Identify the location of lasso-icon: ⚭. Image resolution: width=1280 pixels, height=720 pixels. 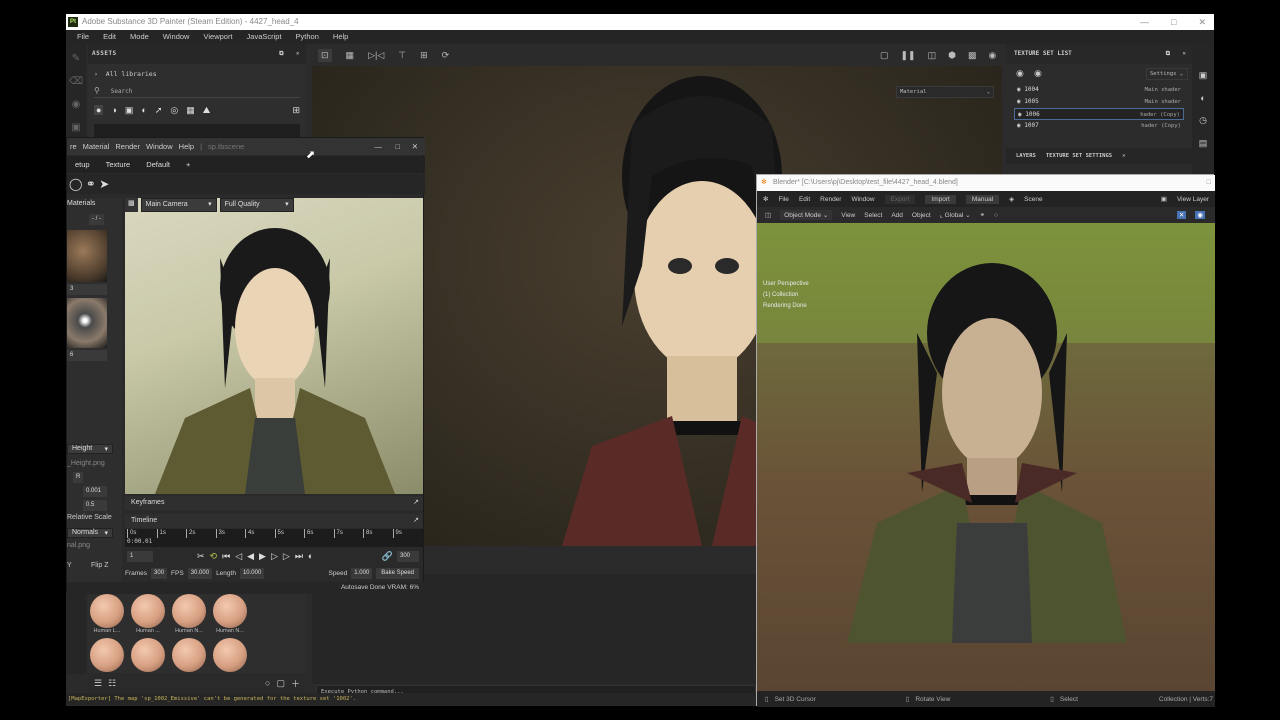
(91, 184).